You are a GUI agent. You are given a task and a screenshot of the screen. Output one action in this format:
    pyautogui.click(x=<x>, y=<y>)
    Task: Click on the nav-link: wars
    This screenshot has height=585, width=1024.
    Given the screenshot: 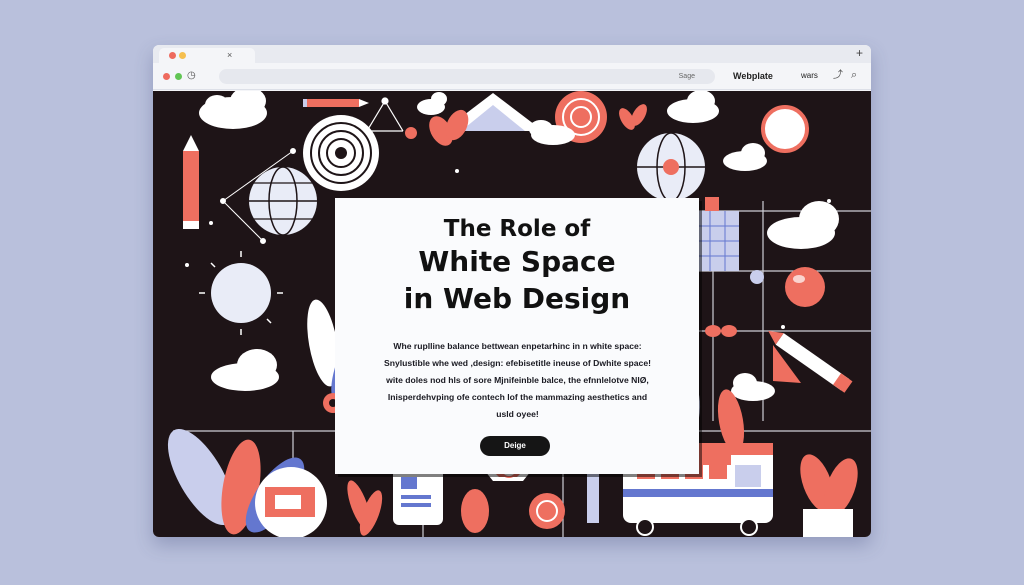 What is the action you would take?
    pyautogui.click(x=809, y=76)
    